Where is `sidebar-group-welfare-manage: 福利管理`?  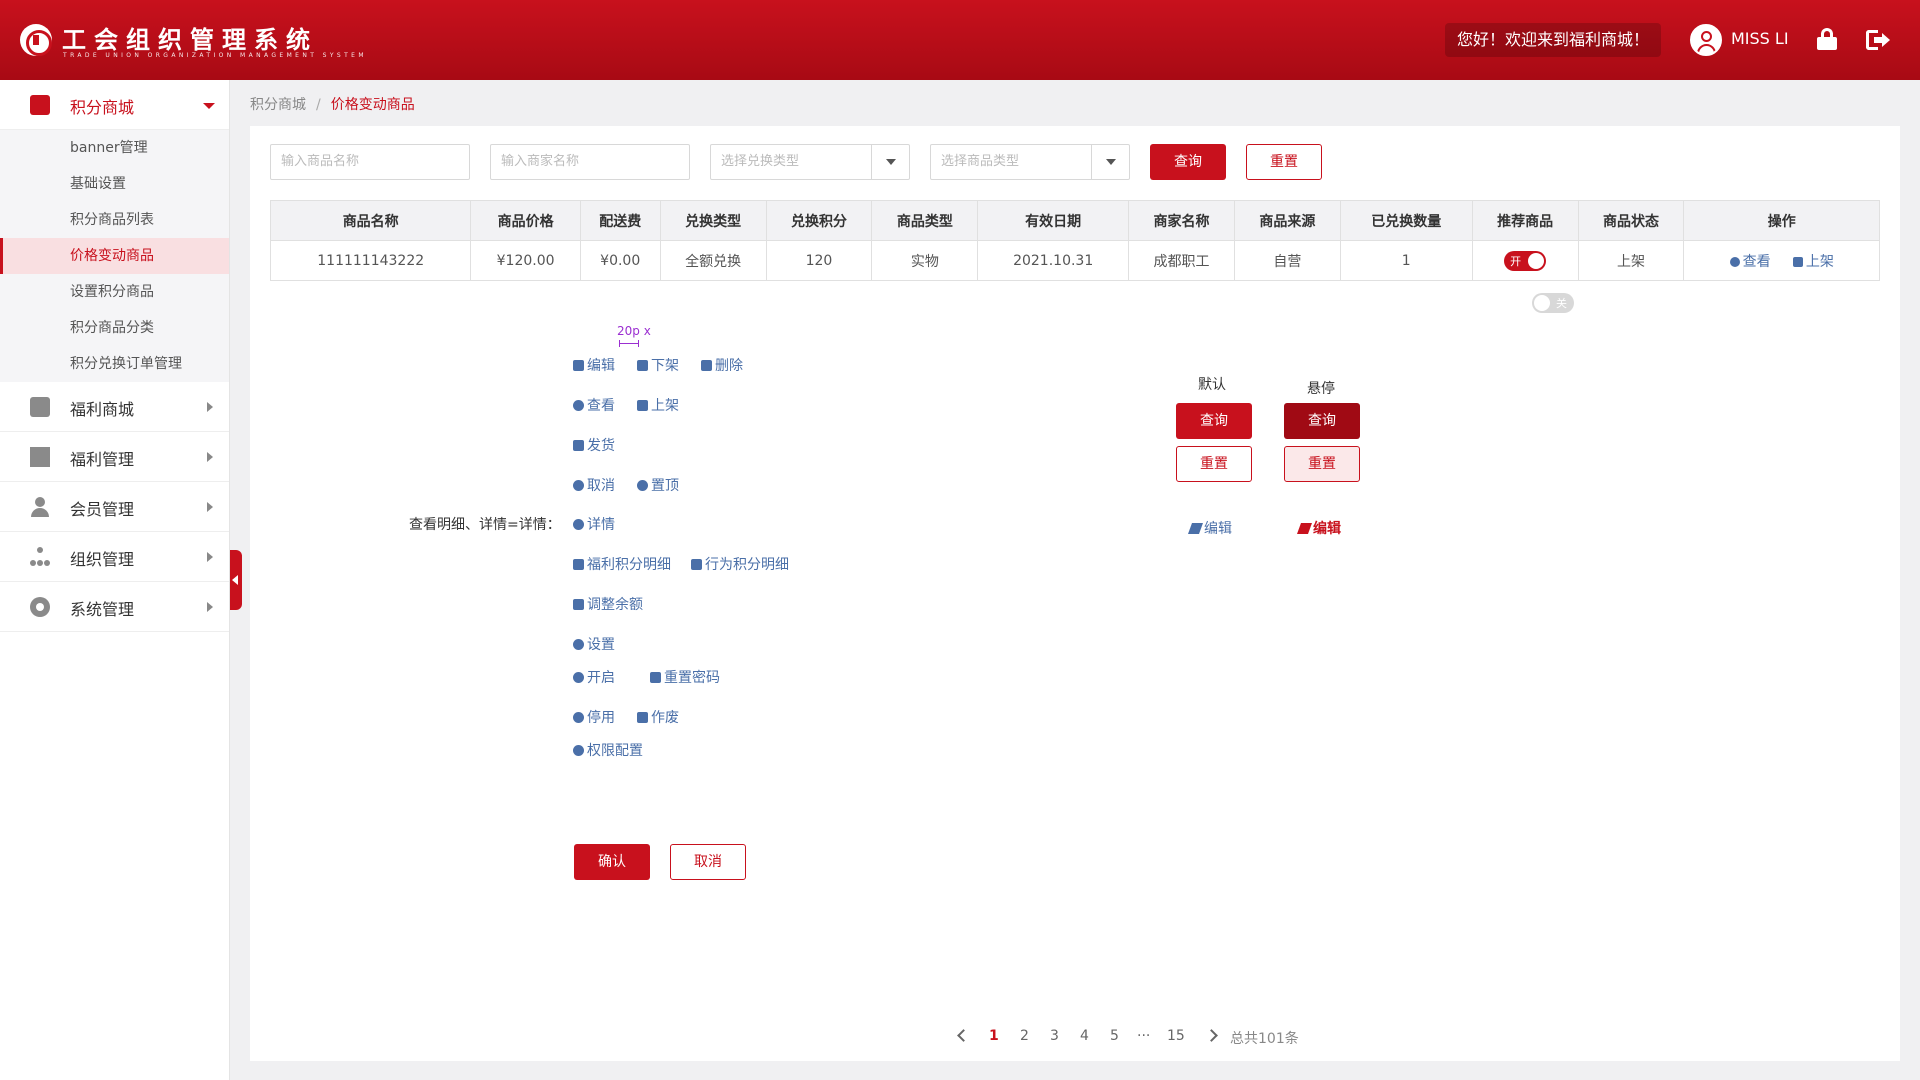 sidebar-group-welfare-manage: 福利管理 is located at coordinates (114, 457).